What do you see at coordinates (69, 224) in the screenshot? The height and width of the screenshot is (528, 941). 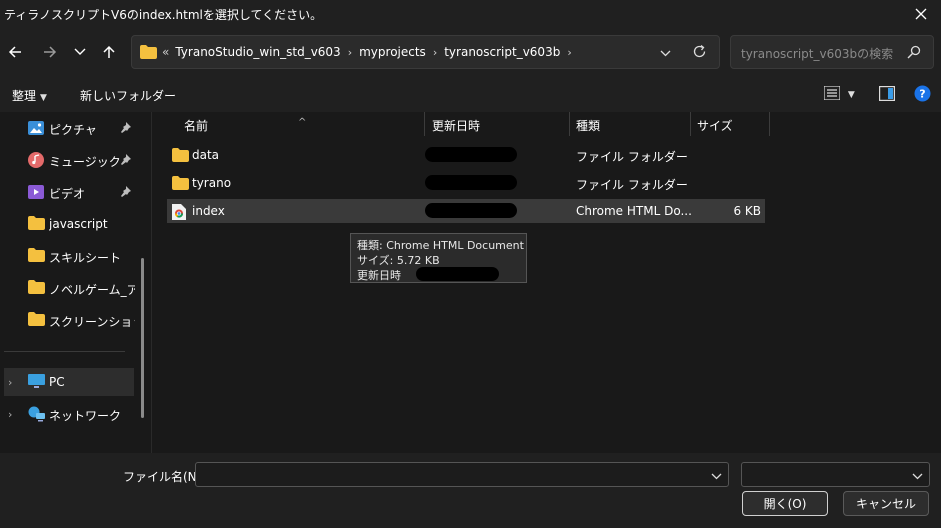 I see `sidebar-item-javascript: javascript` at bounding box center [69, 224].